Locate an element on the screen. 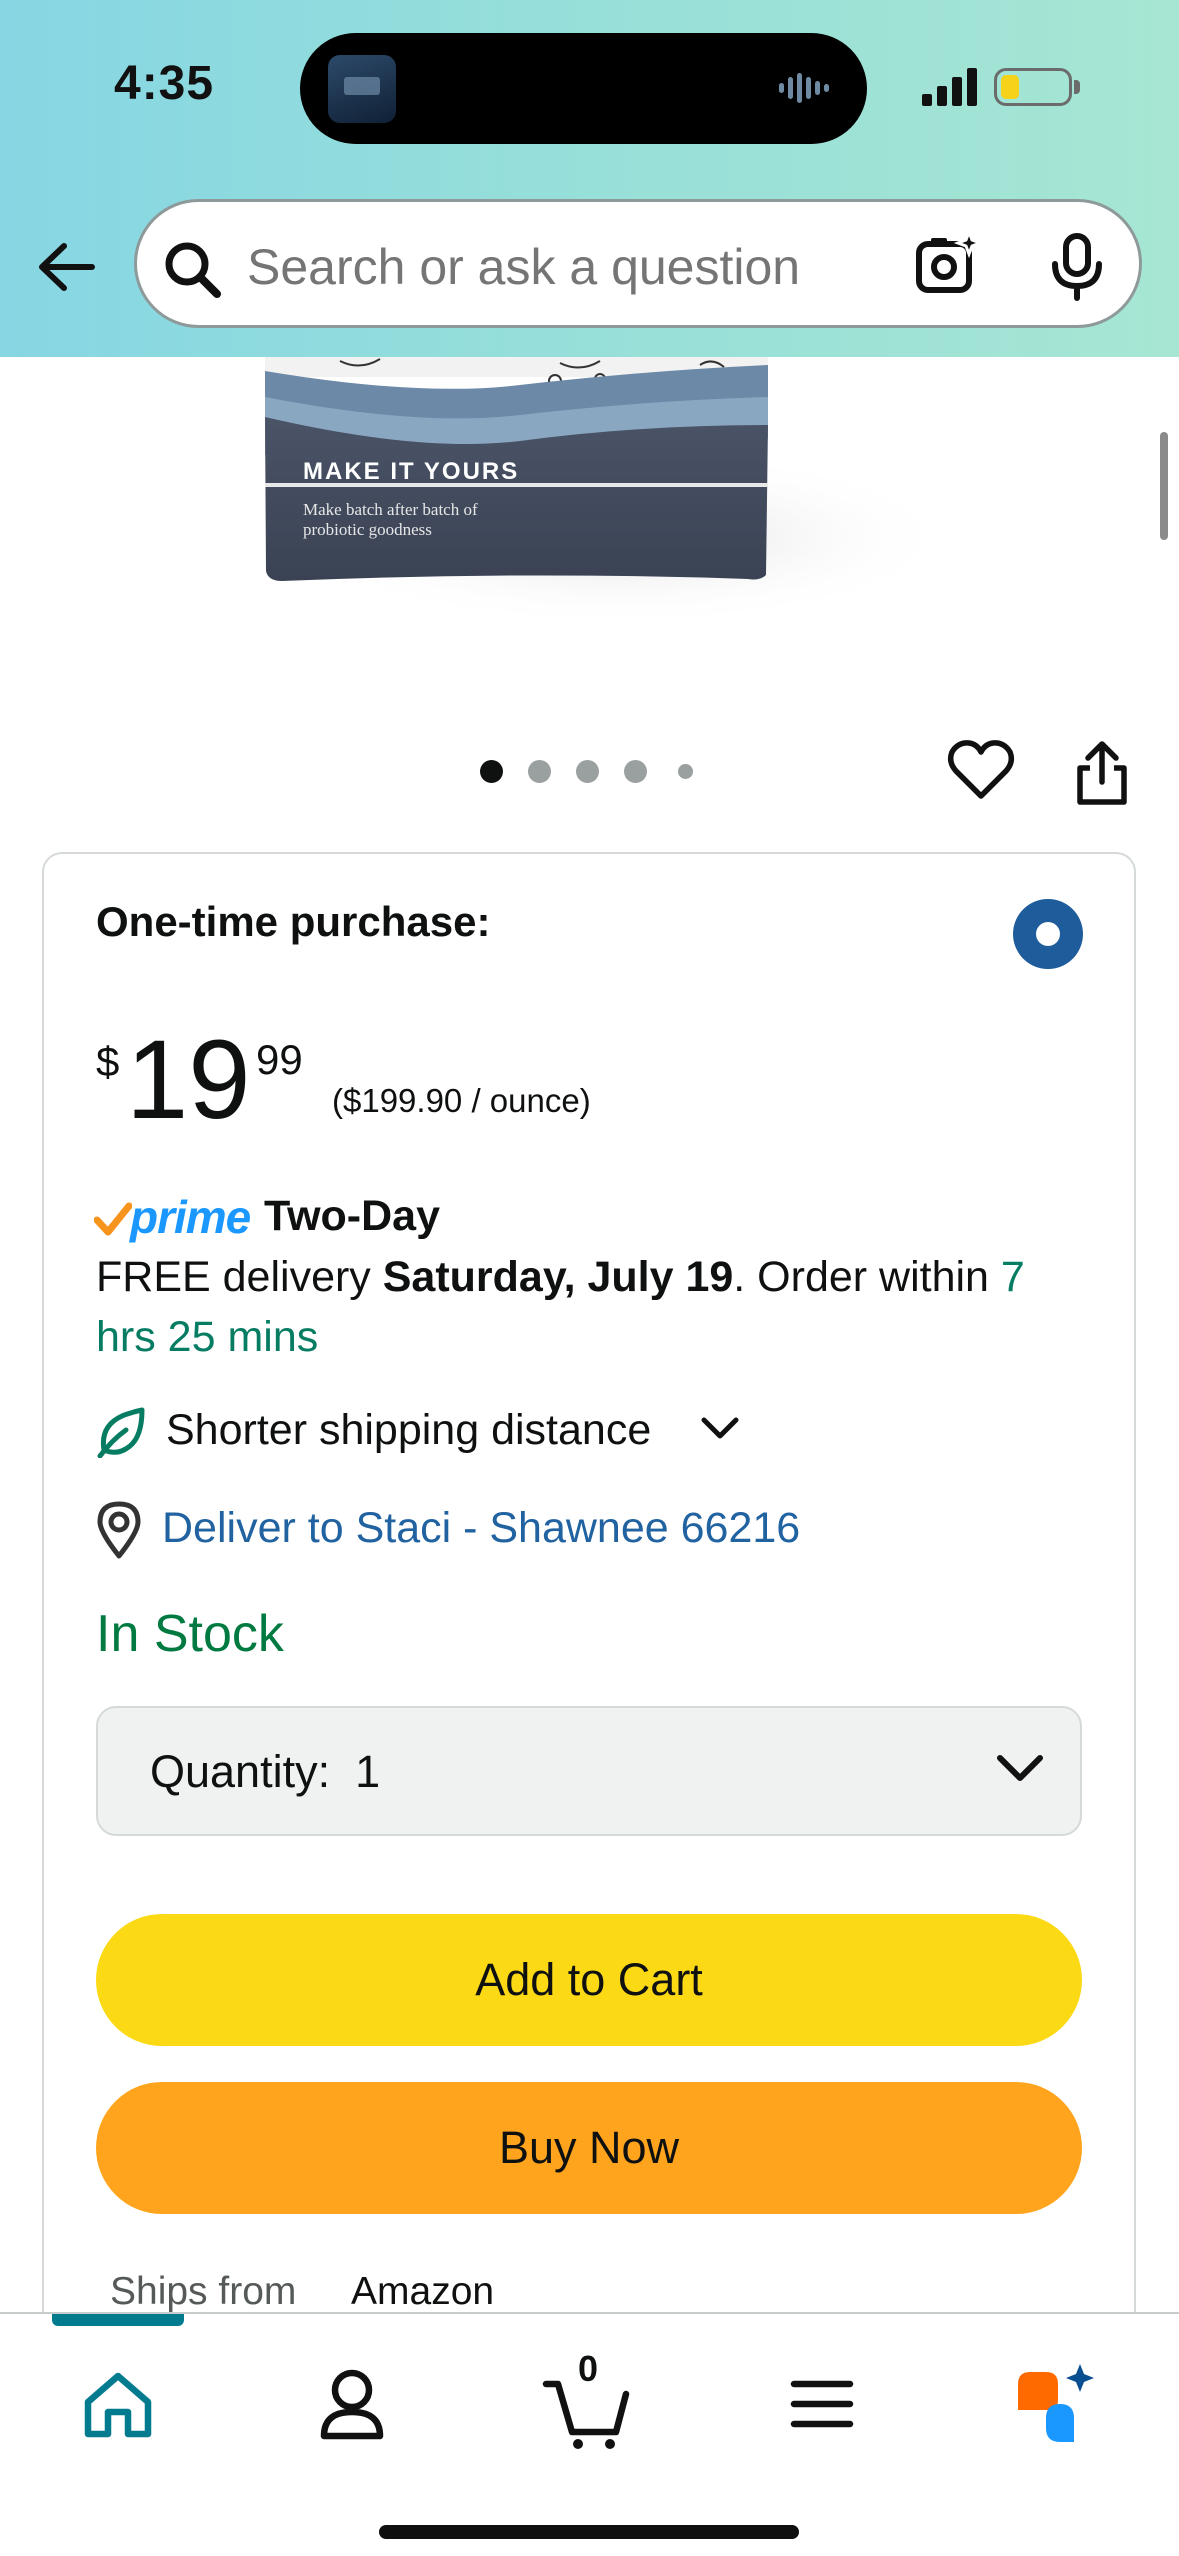  price-symbol: $ is located at coordinates (108, 1061).